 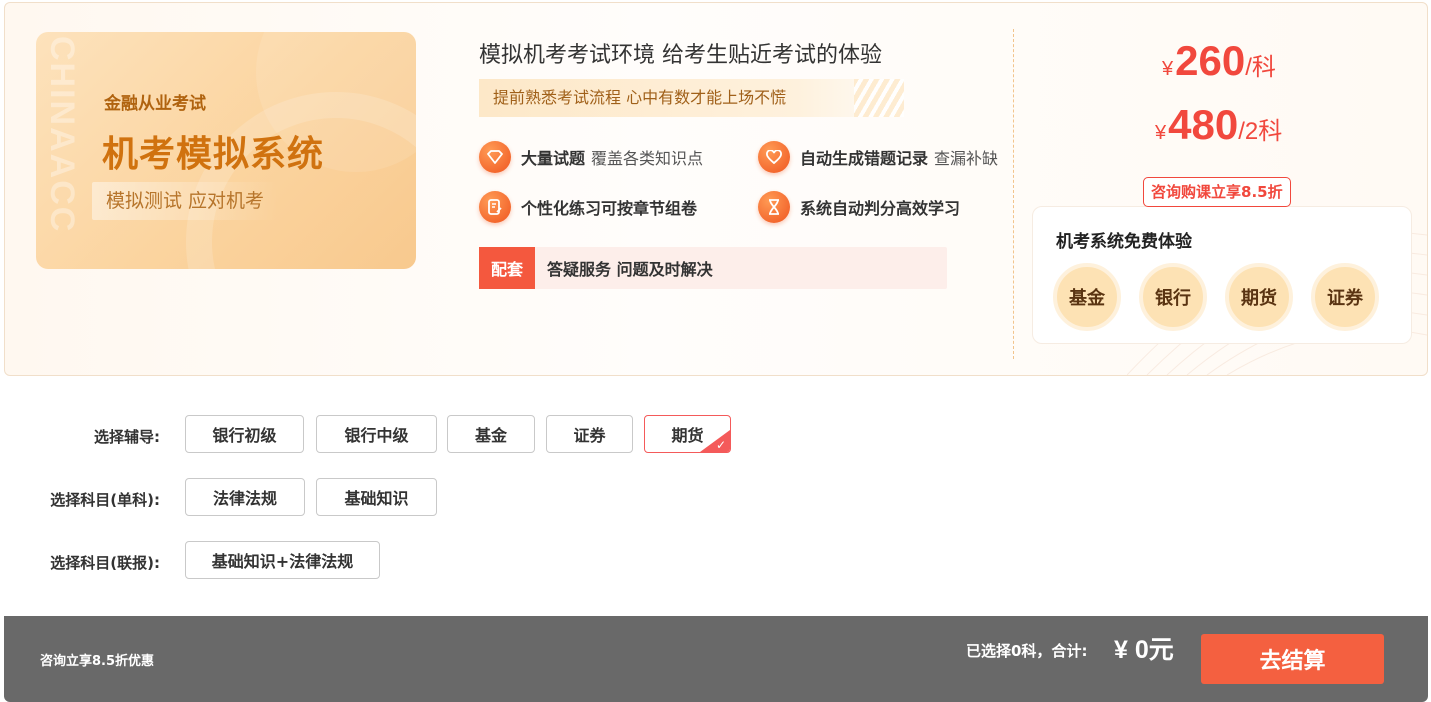 I want to click on promo-badge: 咨询购课立享8.5折, so click(x=1217, y=192).